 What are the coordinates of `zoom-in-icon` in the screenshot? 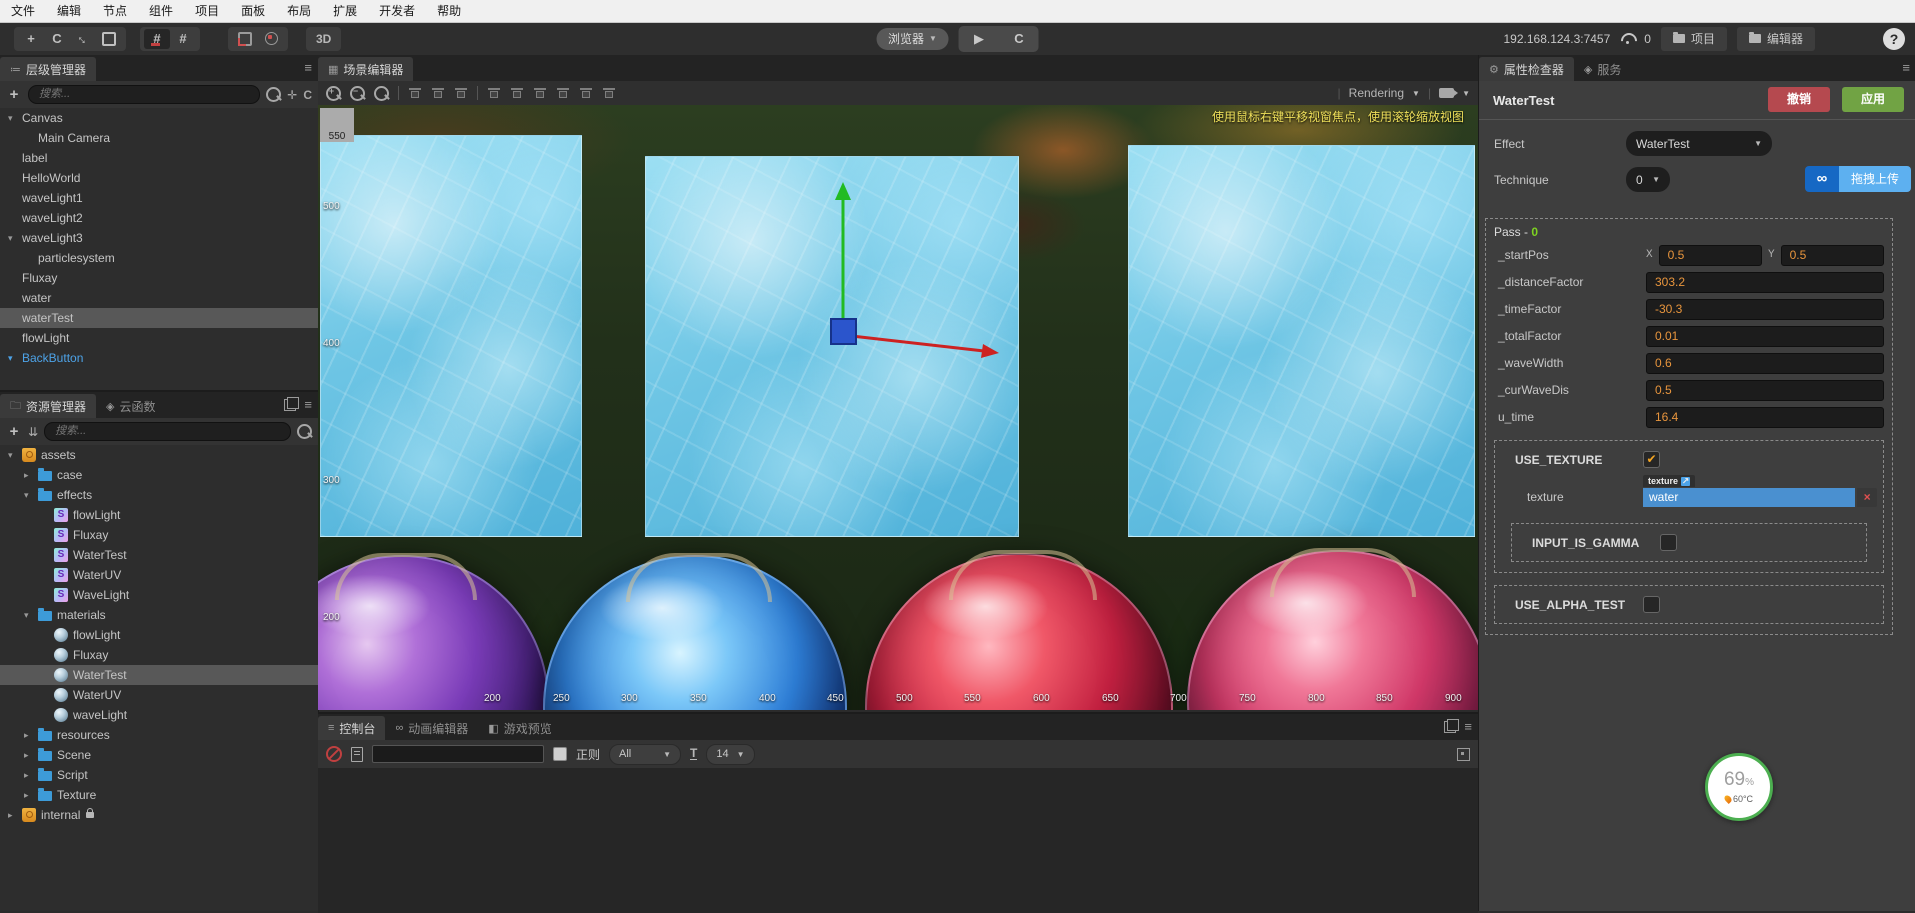 It's located at (333, 93).